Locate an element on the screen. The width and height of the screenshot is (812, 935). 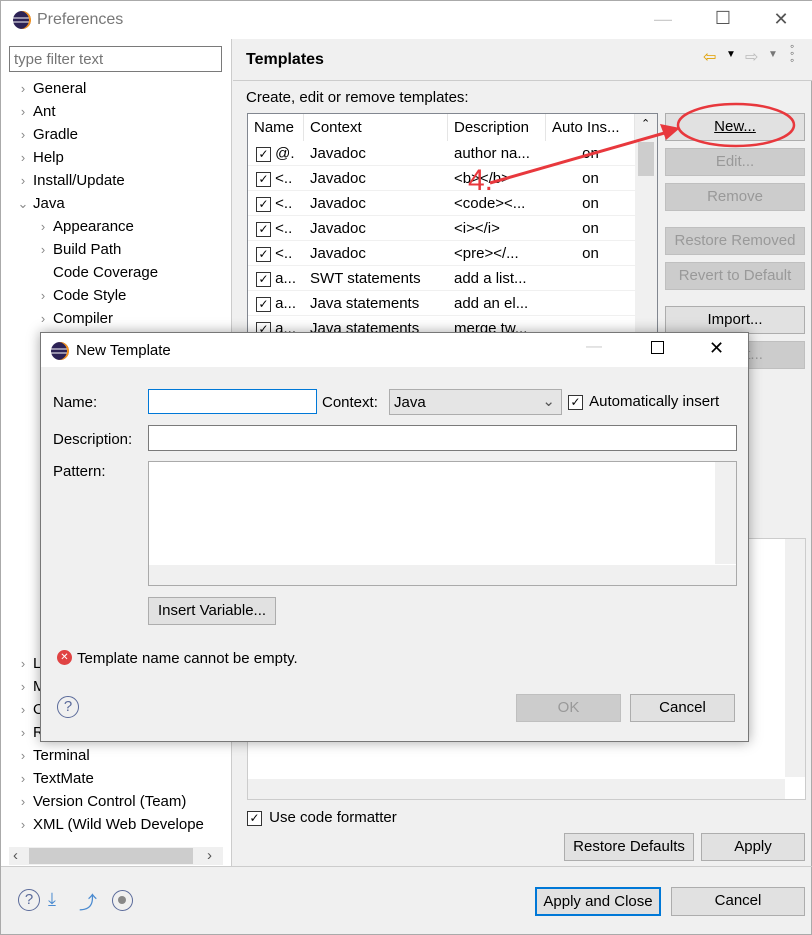
column-header-name: Name is located at coordinates (276, 127).